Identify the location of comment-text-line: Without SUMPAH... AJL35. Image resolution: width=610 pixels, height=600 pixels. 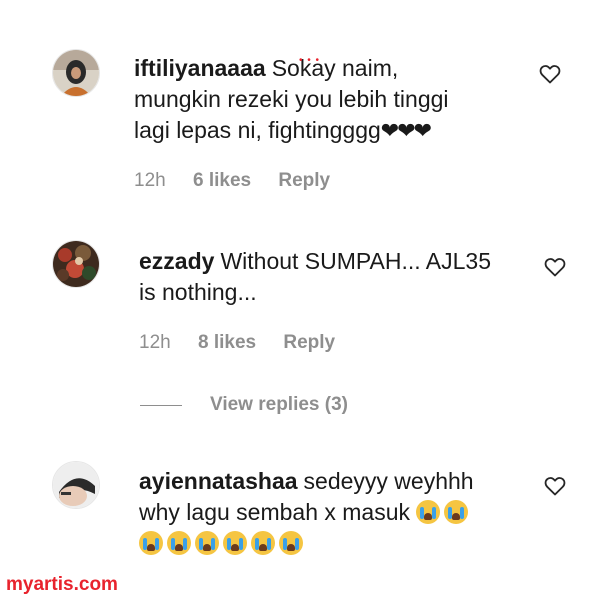
(356, 261).